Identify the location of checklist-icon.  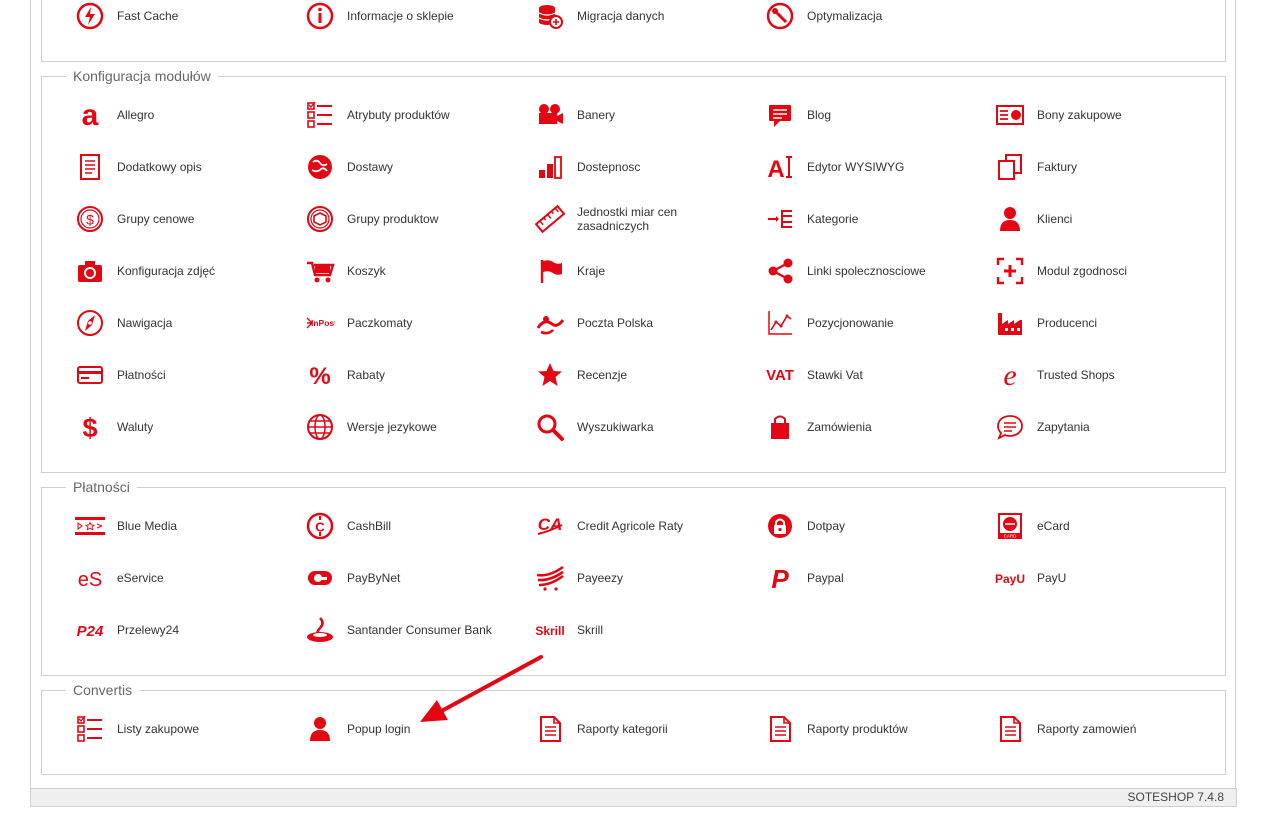
(320, 115).